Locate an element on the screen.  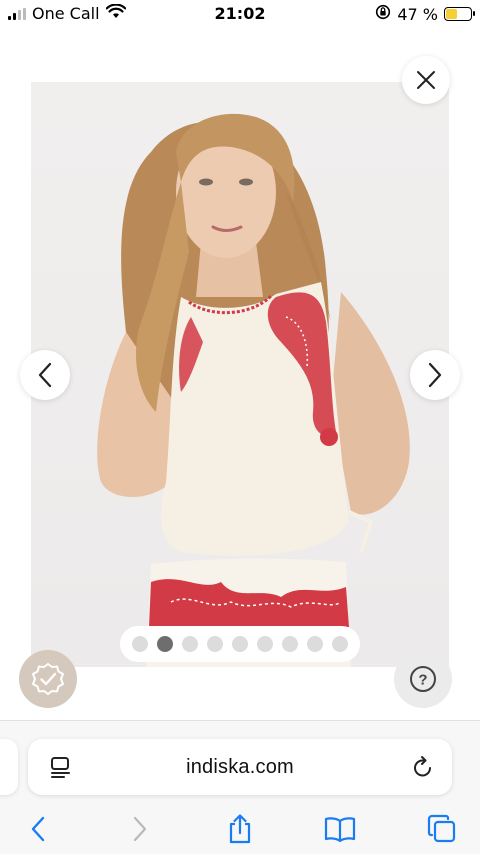
reader-icon is located at coordinates (61, 769).